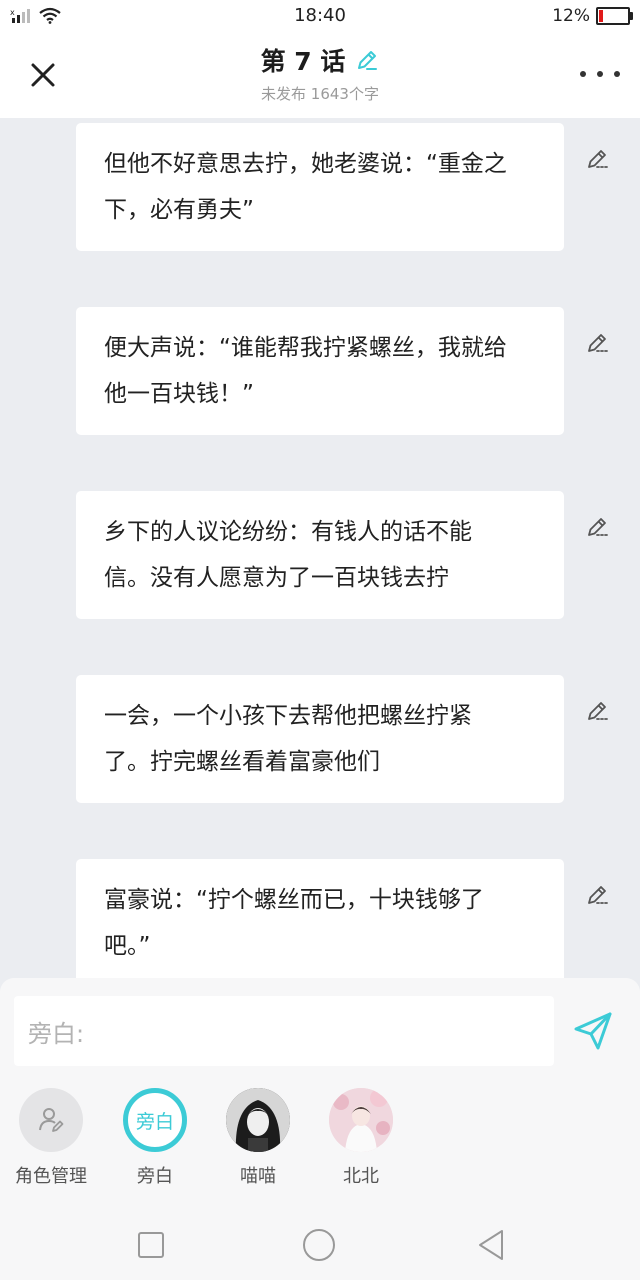 Image resolution: width=640 pixels, height=1280 pixels. Describe the element at coordinates (56, 1033) in the screenshot. I see `input-placeholder: 旁白:` at that location.